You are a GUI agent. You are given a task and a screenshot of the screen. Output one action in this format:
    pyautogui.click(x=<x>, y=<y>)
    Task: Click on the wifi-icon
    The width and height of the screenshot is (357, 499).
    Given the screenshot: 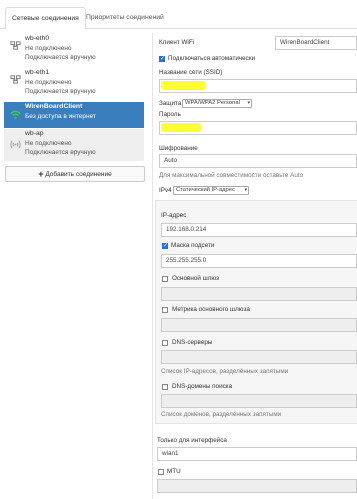 What is the action you would take?
    pyautogui.click(x=15, y=114)
    